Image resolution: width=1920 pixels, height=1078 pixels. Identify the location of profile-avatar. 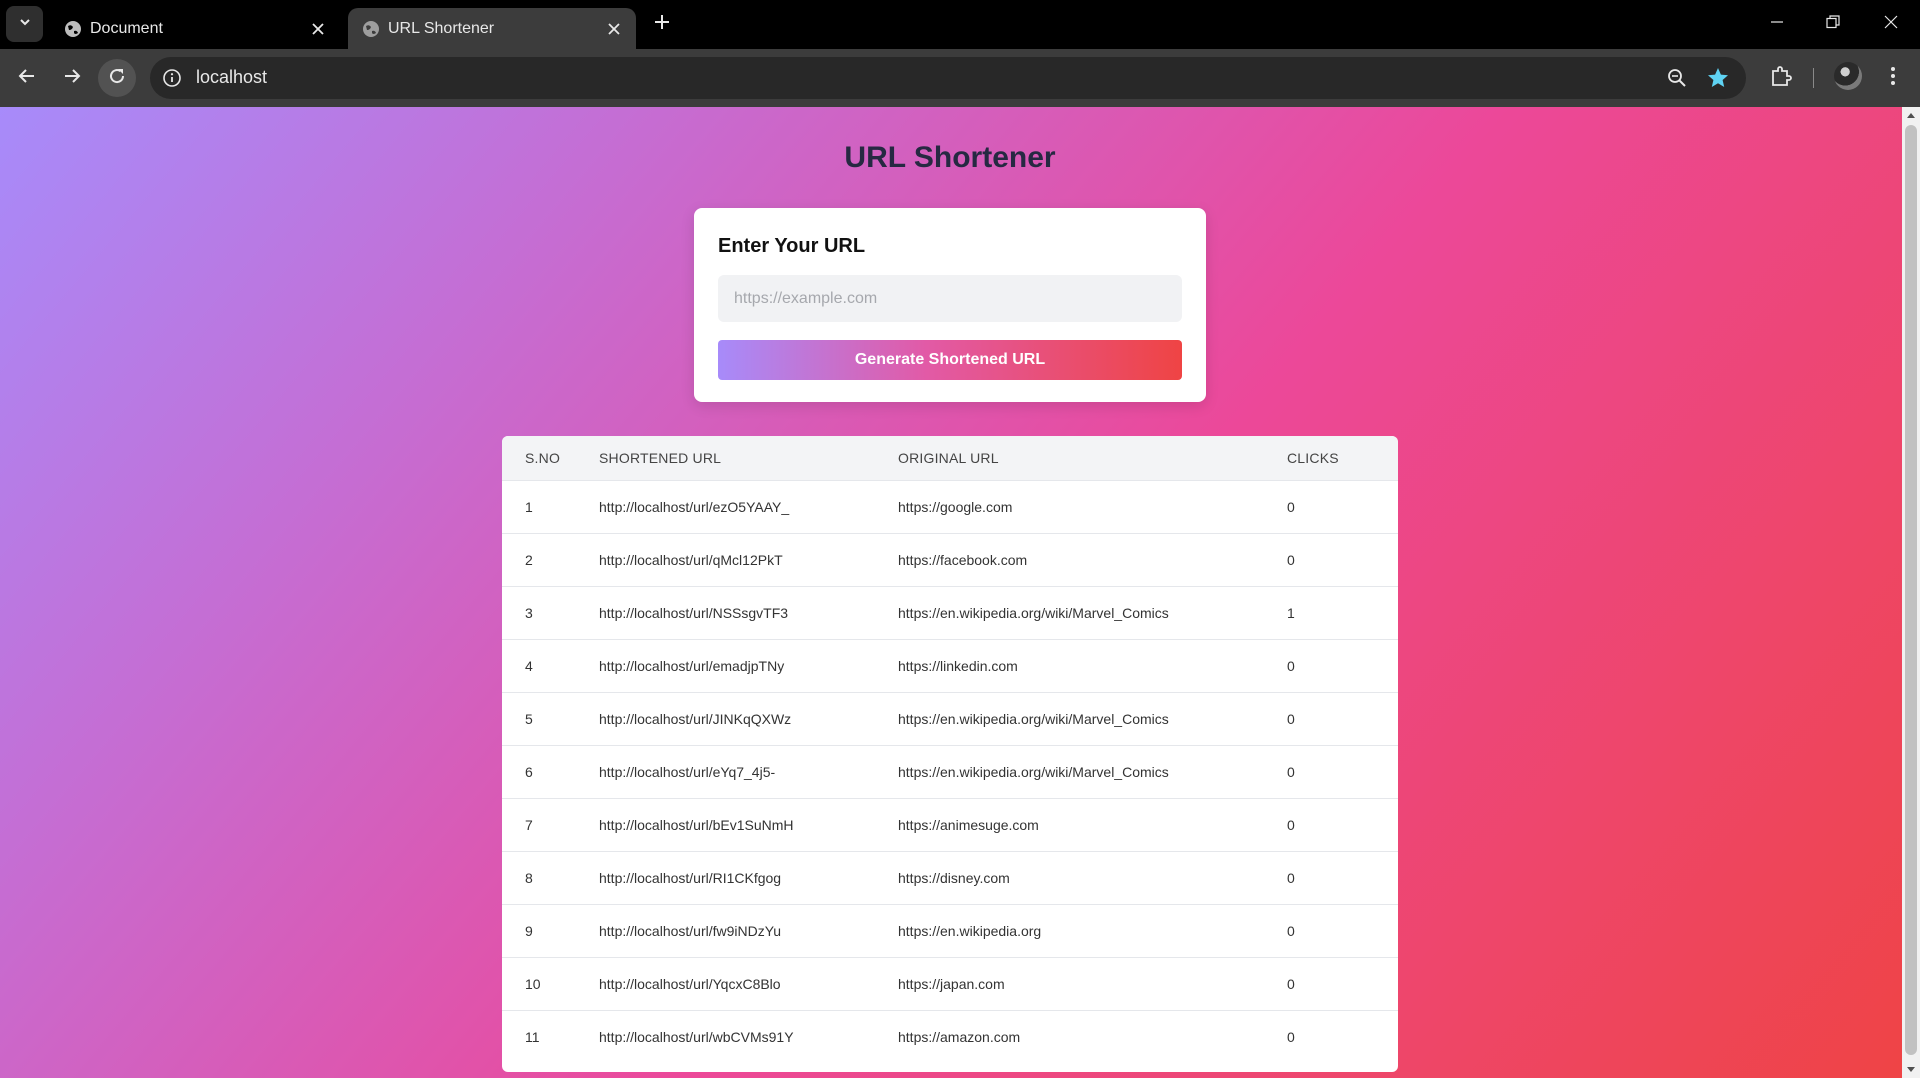
(1848, 76).